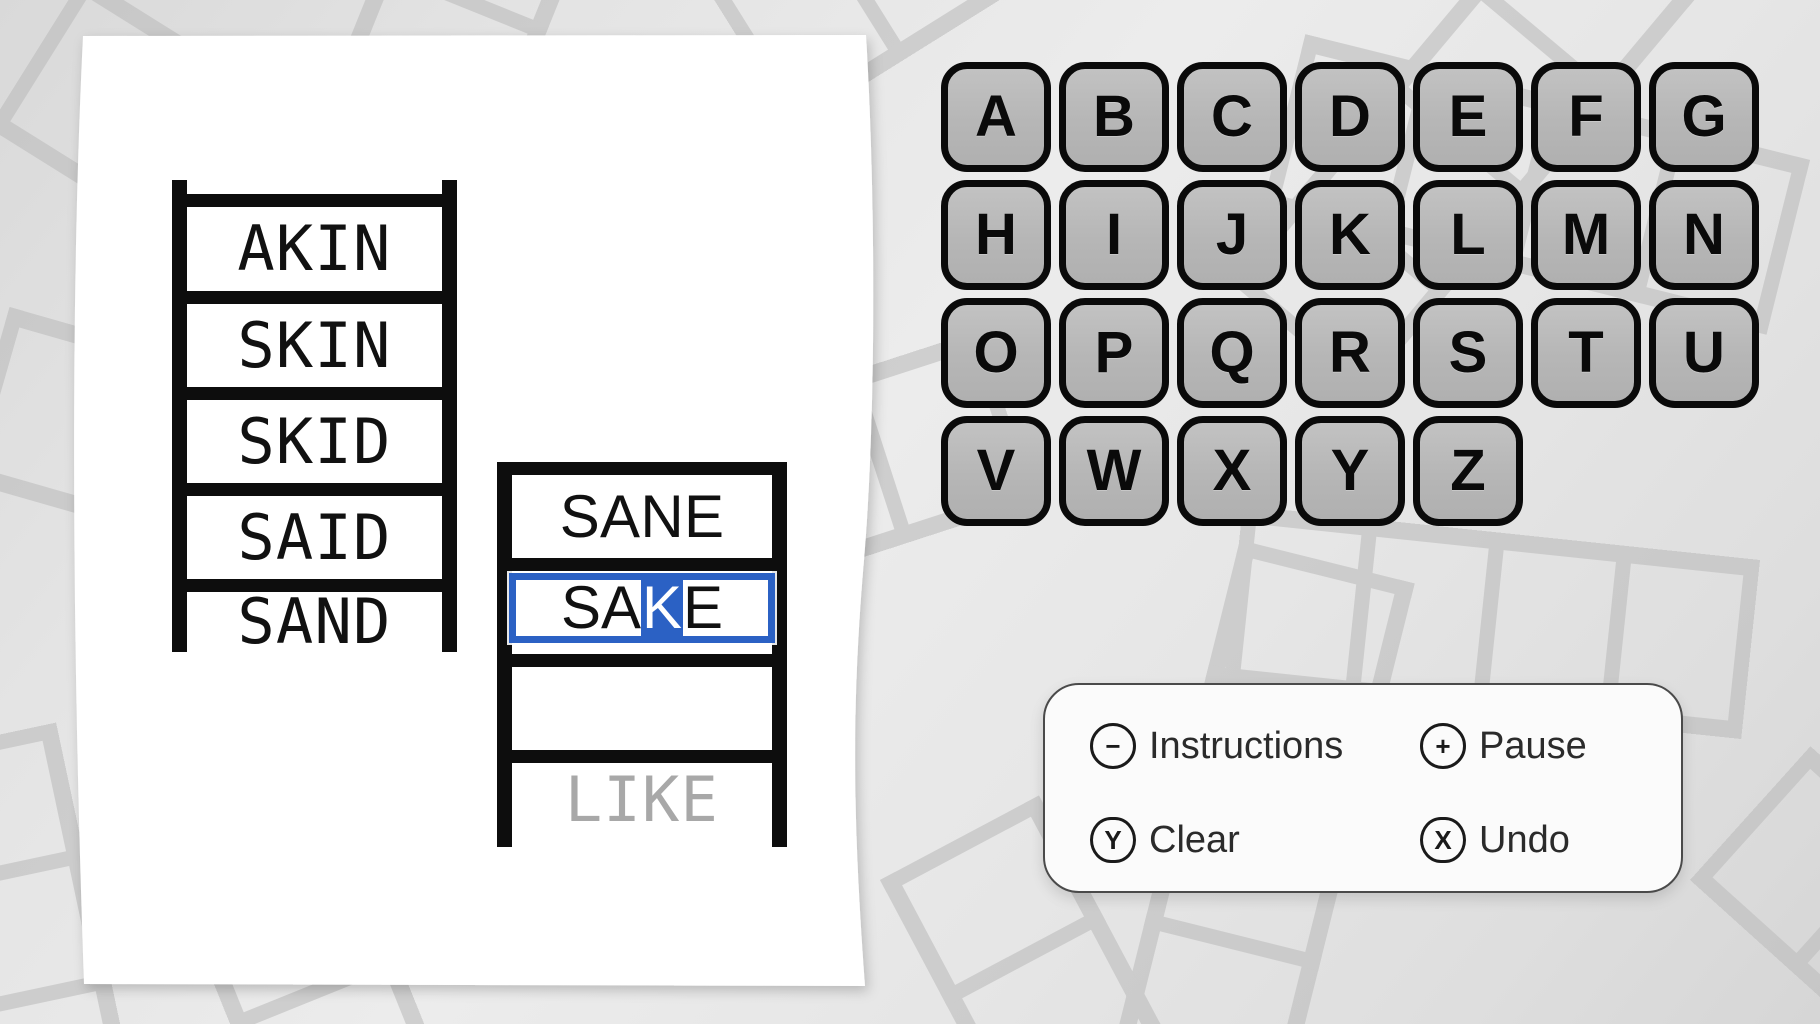  I want to click on ladder-word: AKIN, so click(314, 248).